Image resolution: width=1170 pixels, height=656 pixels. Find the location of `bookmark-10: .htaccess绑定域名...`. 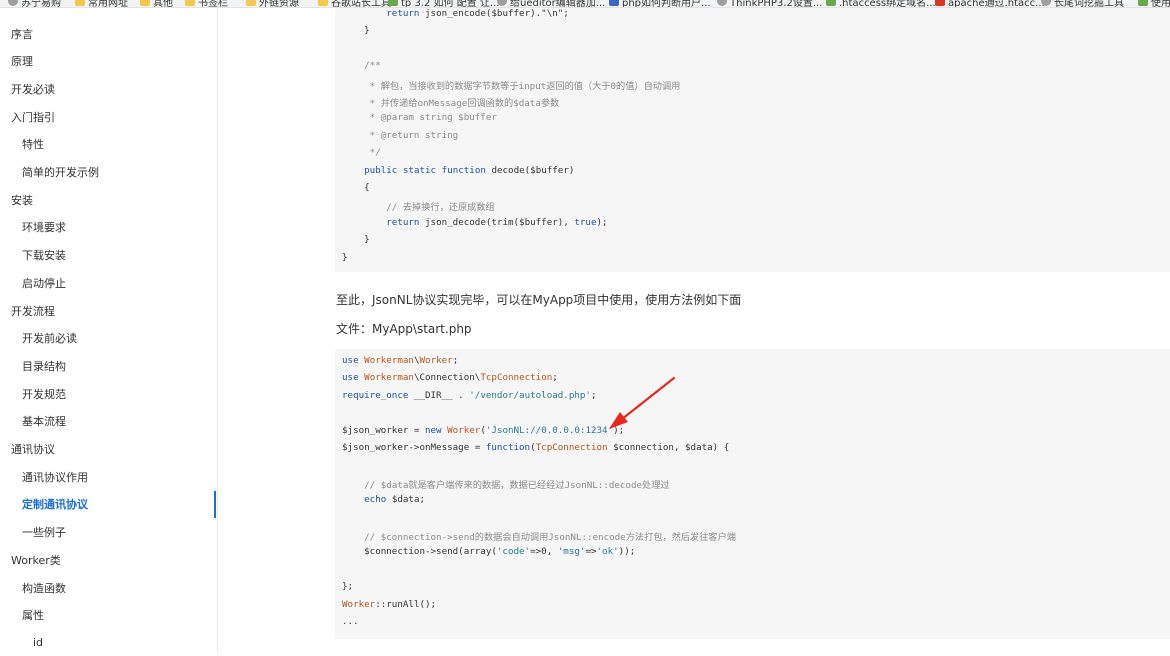

bookmark-10: .htaccess绑定域名... is located at coordinates (881, 4).